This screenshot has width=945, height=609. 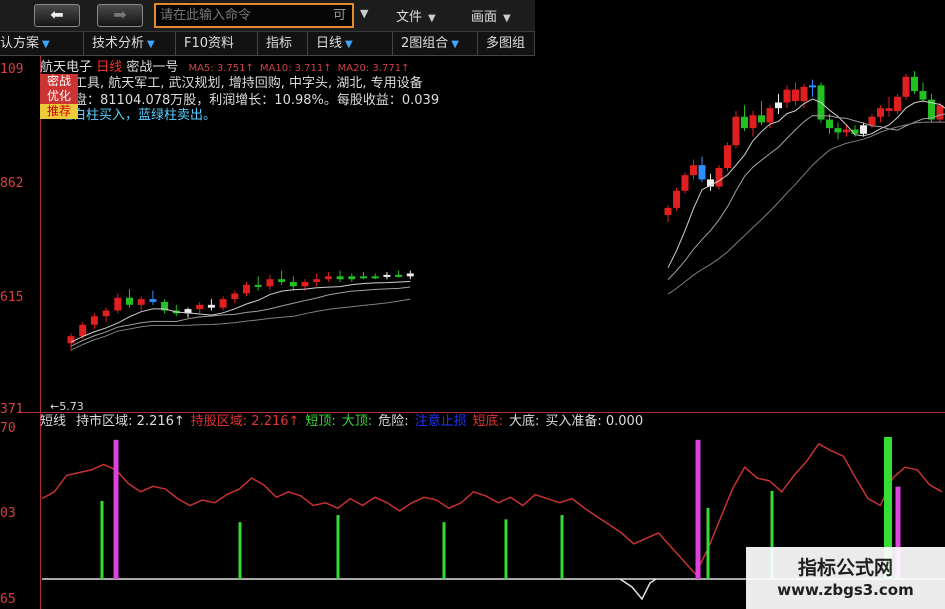 What do you see at coordinates (279, 43) in the screenshot?
I see `toolbar-item-label: 指标` at bounding box center [279, 43].